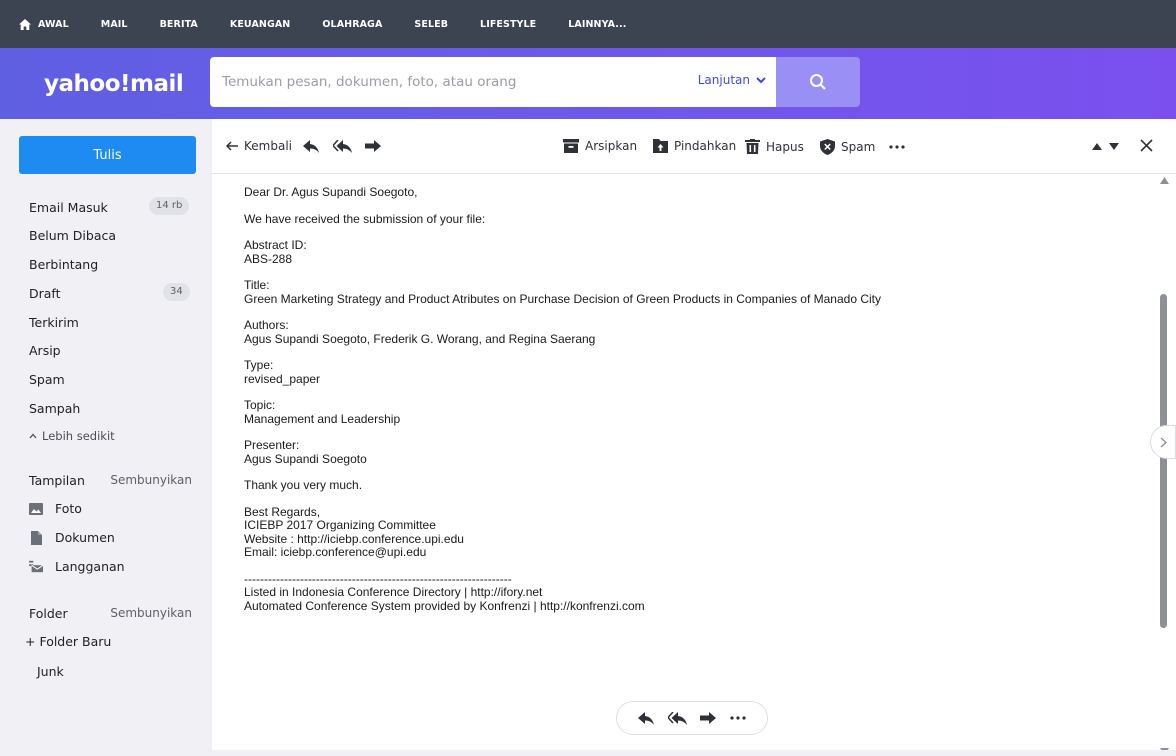 The image size is (1176, 756). Describe the element at coordinates (305, 452) in the screenshot. I see `message-paragraph: Presenter: Agus Supandi Soegoto` at that location.